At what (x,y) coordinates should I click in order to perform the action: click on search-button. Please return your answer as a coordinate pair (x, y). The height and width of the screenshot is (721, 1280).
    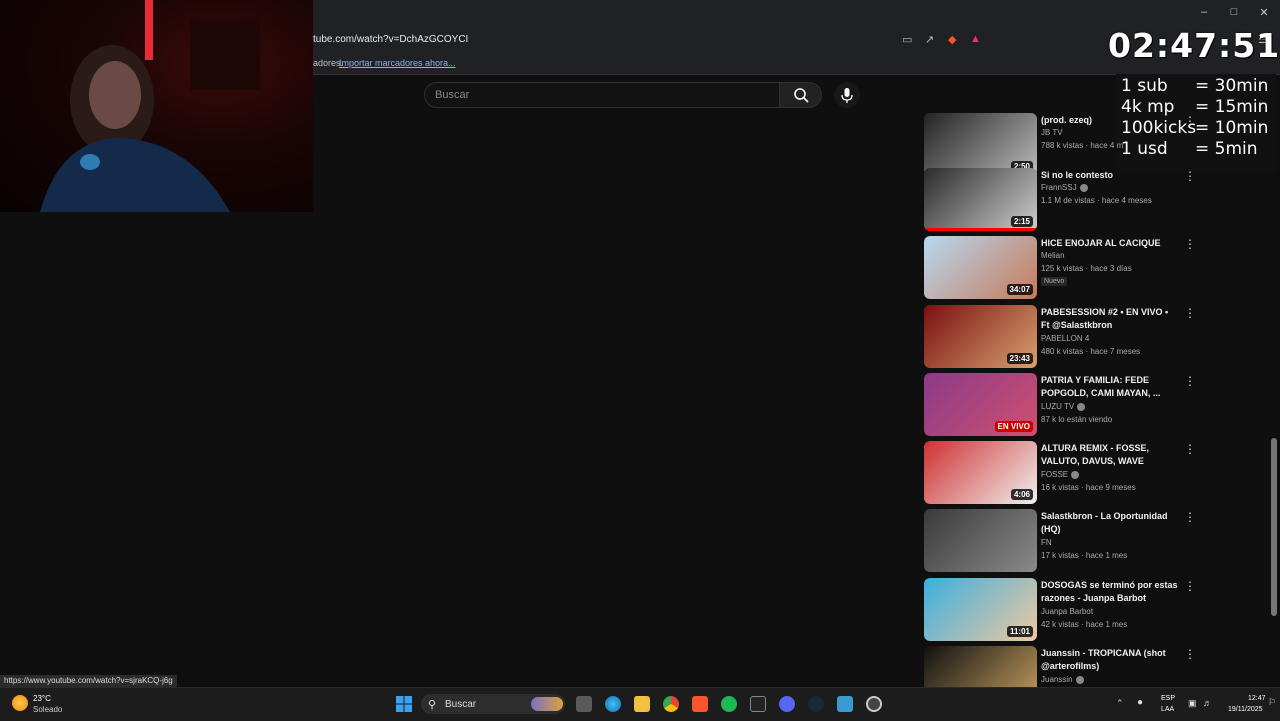
    Looking at the image, I should click on (801, 95).